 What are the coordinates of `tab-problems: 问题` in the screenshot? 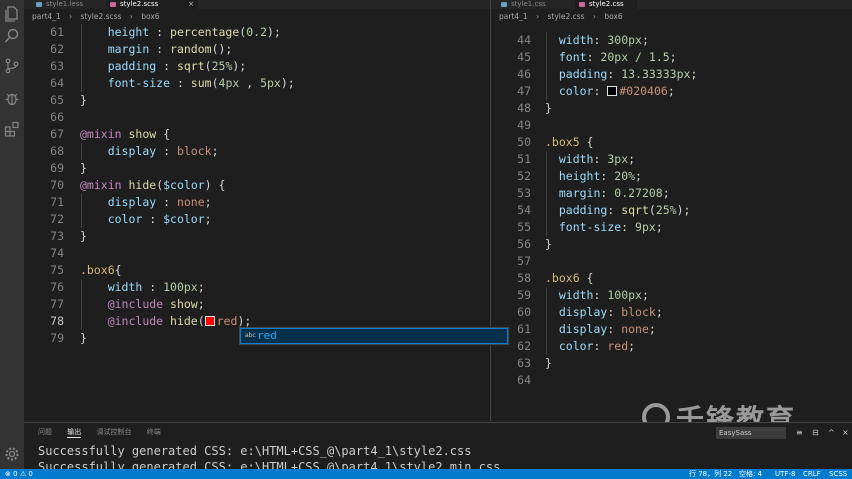 It's located at (45, 432).